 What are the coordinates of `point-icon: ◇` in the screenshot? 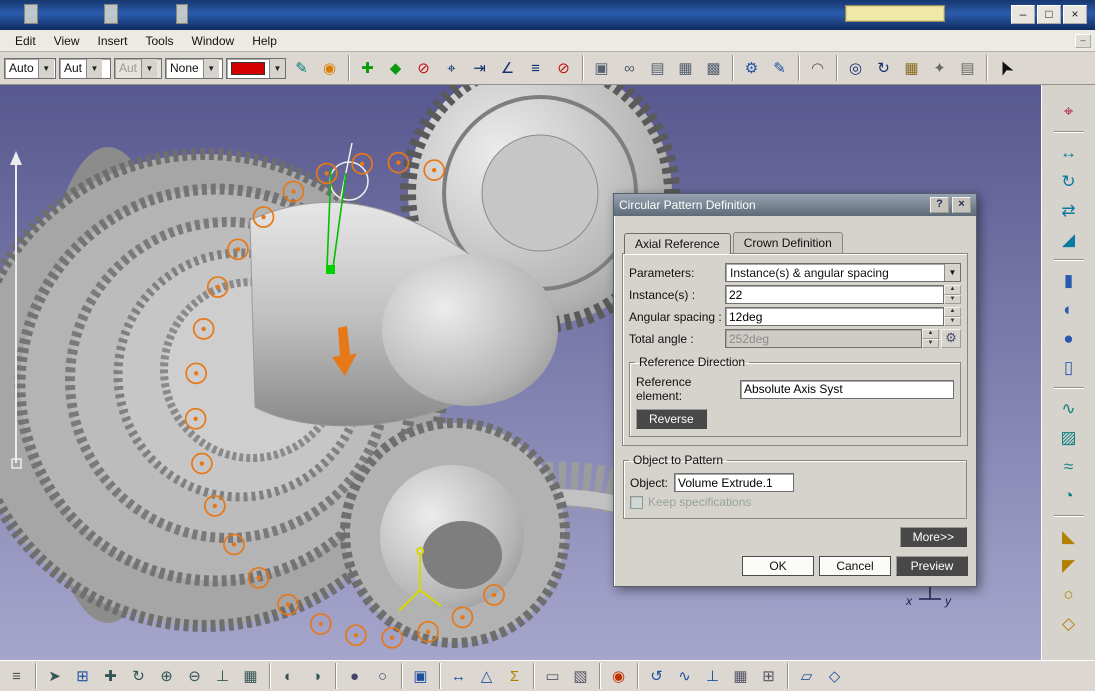 It's located at (834, 676).